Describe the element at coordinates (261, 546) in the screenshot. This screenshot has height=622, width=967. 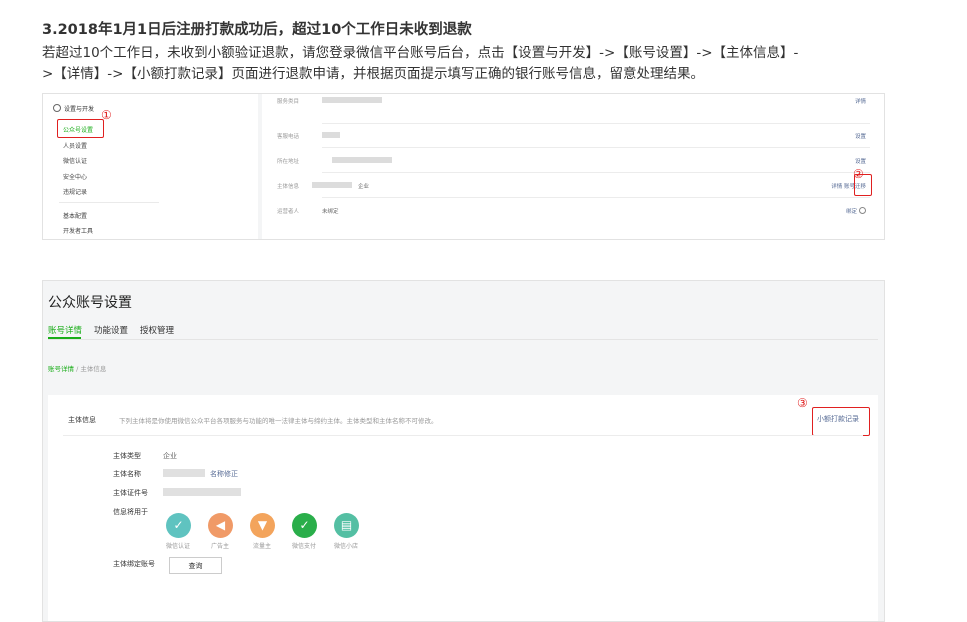
I see `use-label-traffic: 流量主` at that location.